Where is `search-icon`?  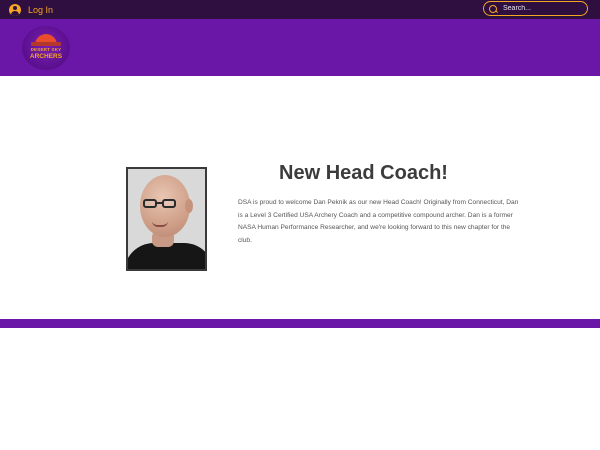
search-icon is located at coordinates (493, 8).